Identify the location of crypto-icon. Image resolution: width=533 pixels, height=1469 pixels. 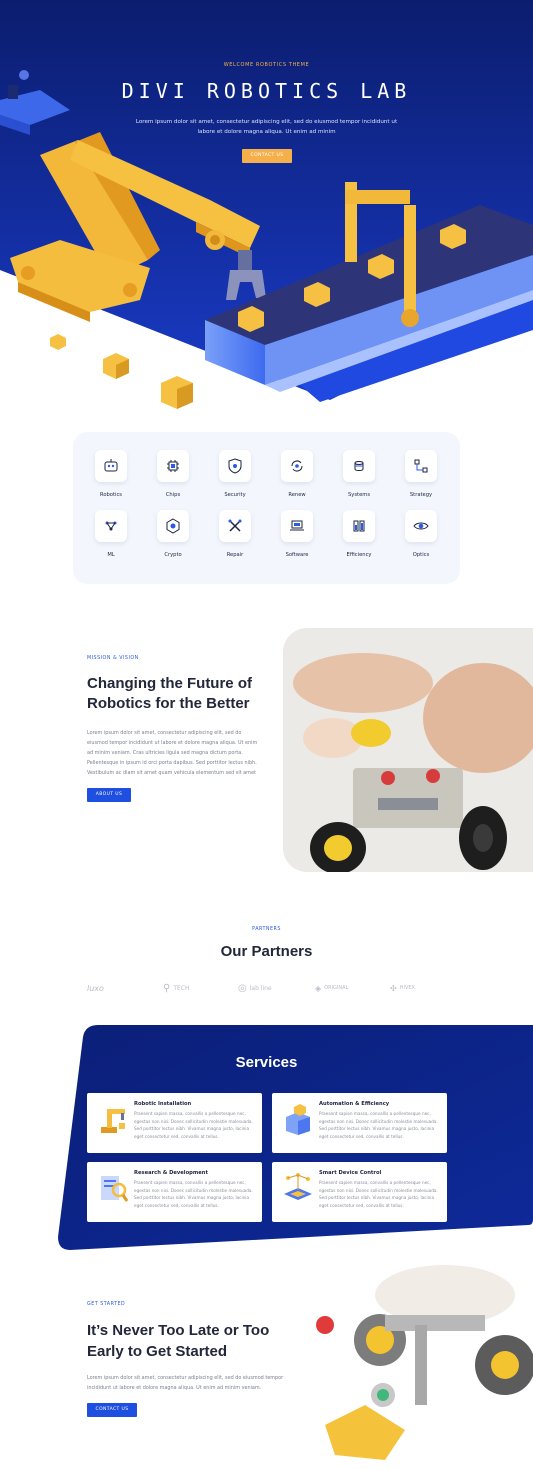
(173, 526).